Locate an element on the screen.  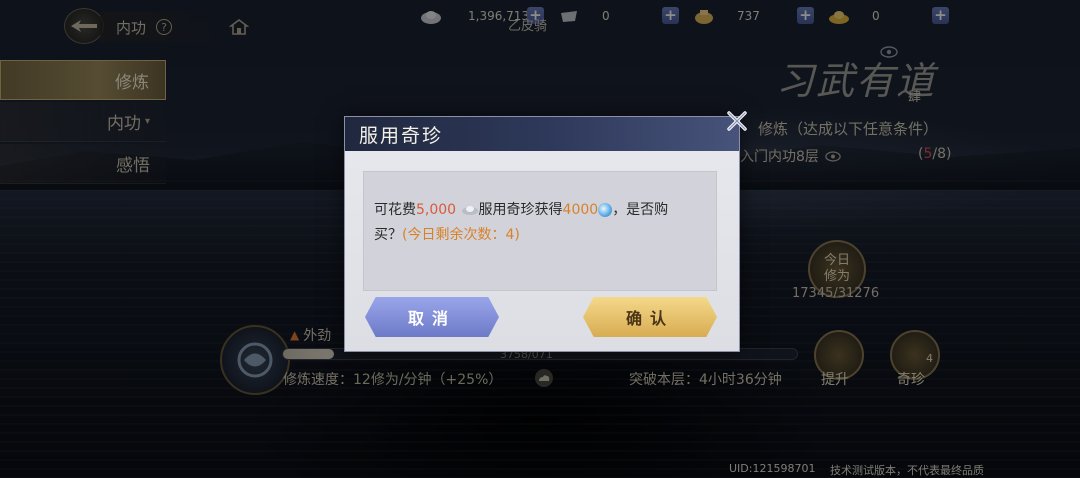
confirm-button-label: 确认 is located at coordinates (649, 318).